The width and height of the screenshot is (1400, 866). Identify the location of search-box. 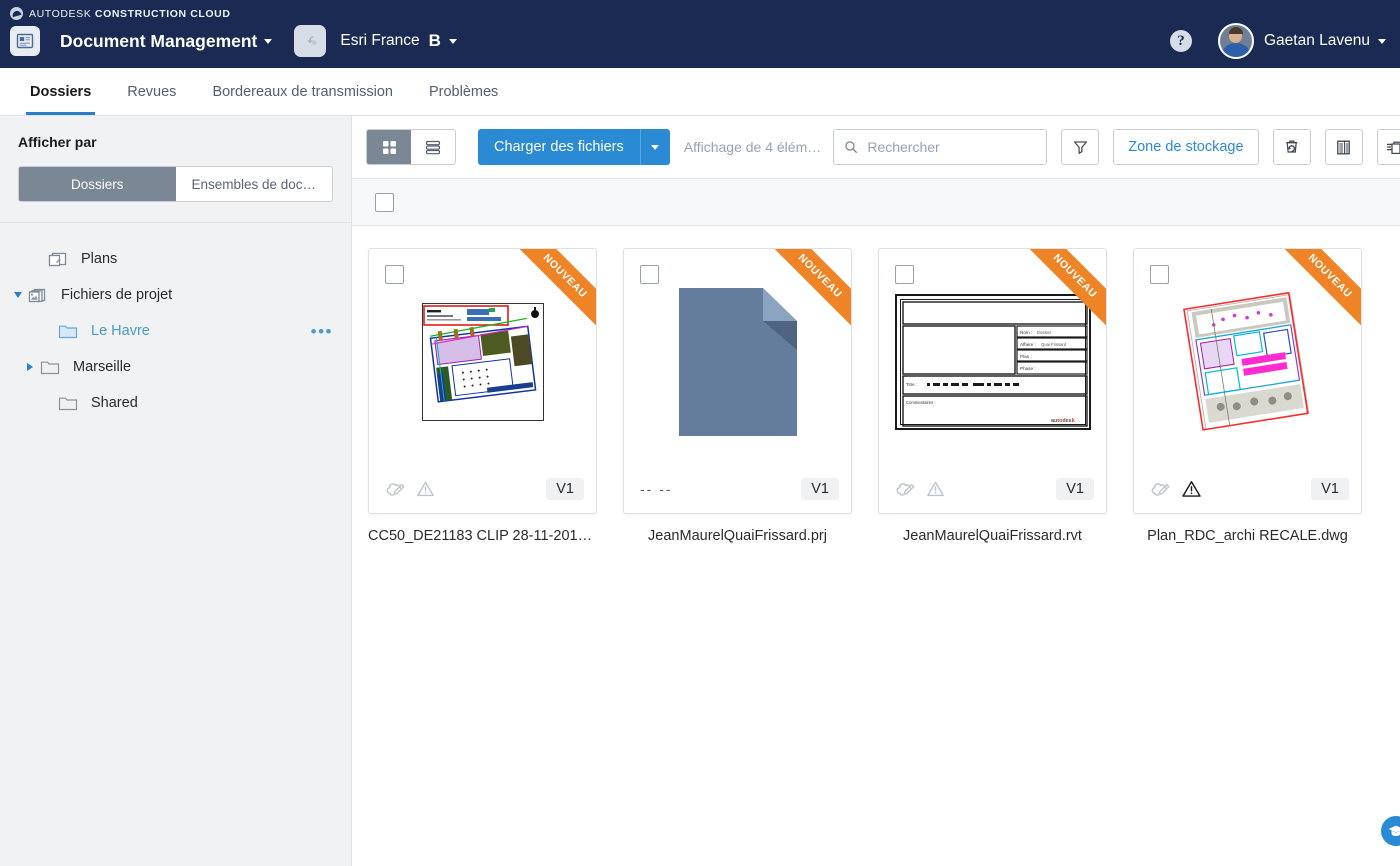
(940, 147).